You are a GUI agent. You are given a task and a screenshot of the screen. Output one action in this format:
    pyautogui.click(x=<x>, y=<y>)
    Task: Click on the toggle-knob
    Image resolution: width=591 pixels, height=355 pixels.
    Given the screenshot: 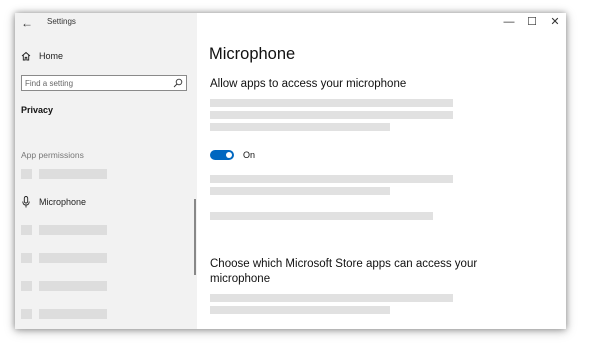 What is the action you would take?
    pyautogui.click(x=229, y=155)
    